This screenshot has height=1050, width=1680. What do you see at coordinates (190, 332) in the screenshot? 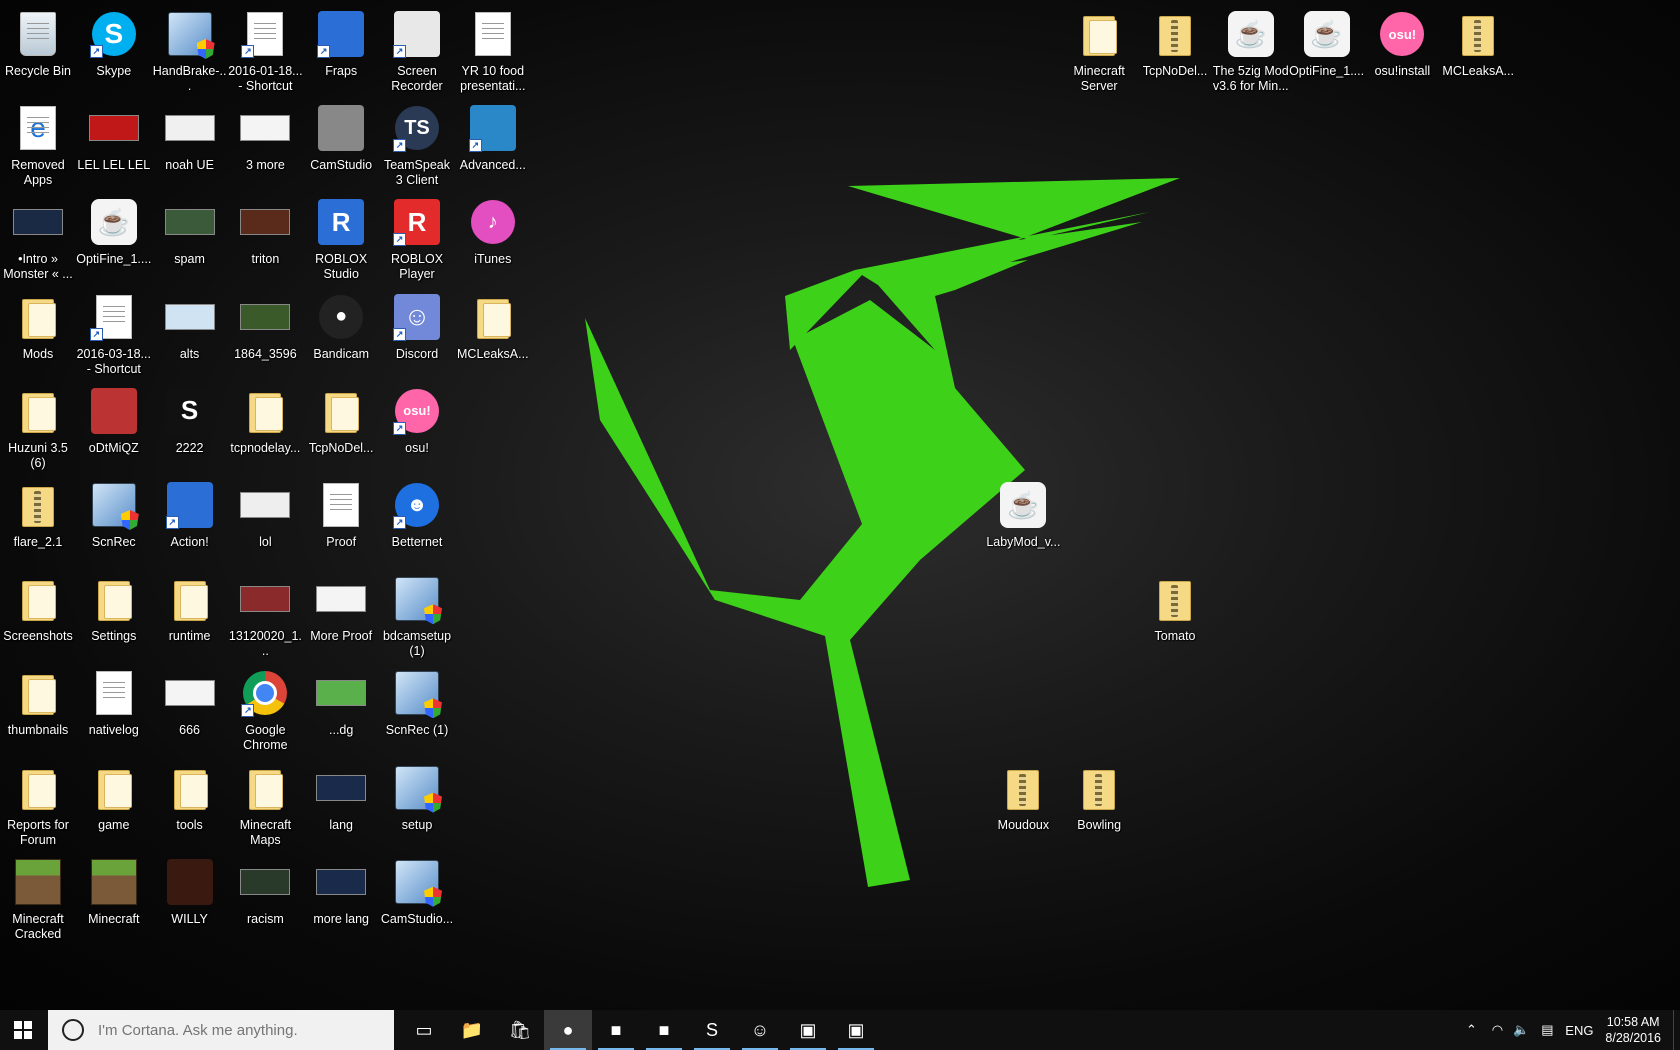
I see `desktop-icon: alts` at bounding box center [190, 332].